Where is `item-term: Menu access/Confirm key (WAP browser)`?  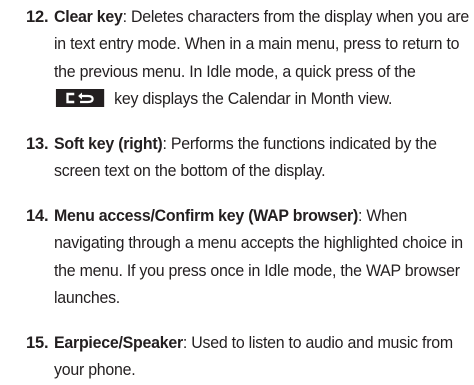
item-term: Menu access/Confirm key (WAP browser) is located at coordinates (206, 216).